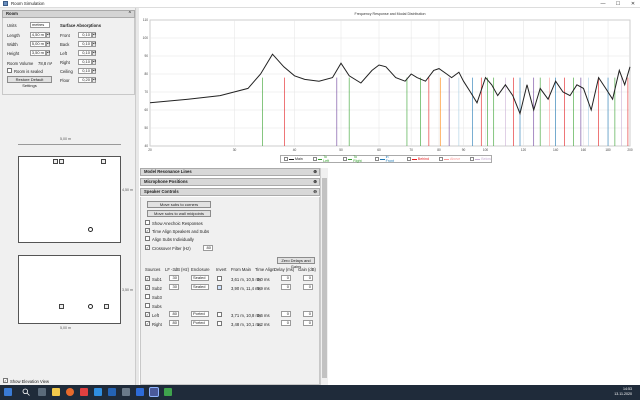  I want to click on start-icon, so click(8, 392).